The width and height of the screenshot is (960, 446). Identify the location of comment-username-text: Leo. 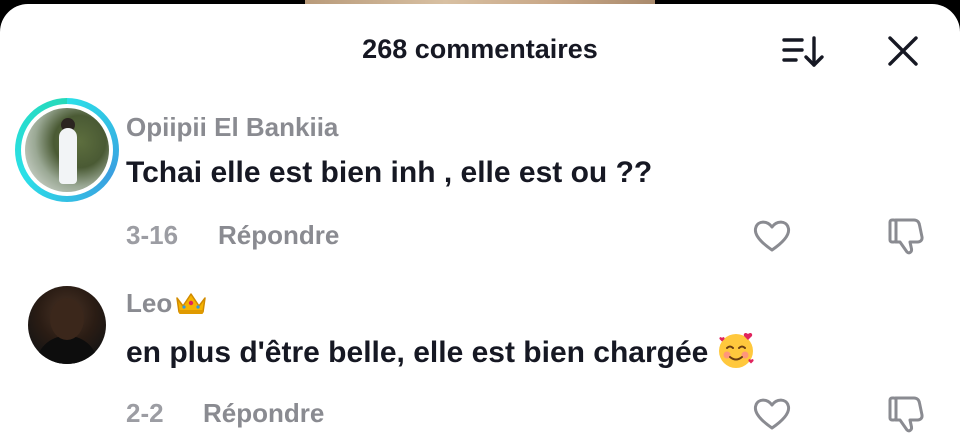
(149, 303).